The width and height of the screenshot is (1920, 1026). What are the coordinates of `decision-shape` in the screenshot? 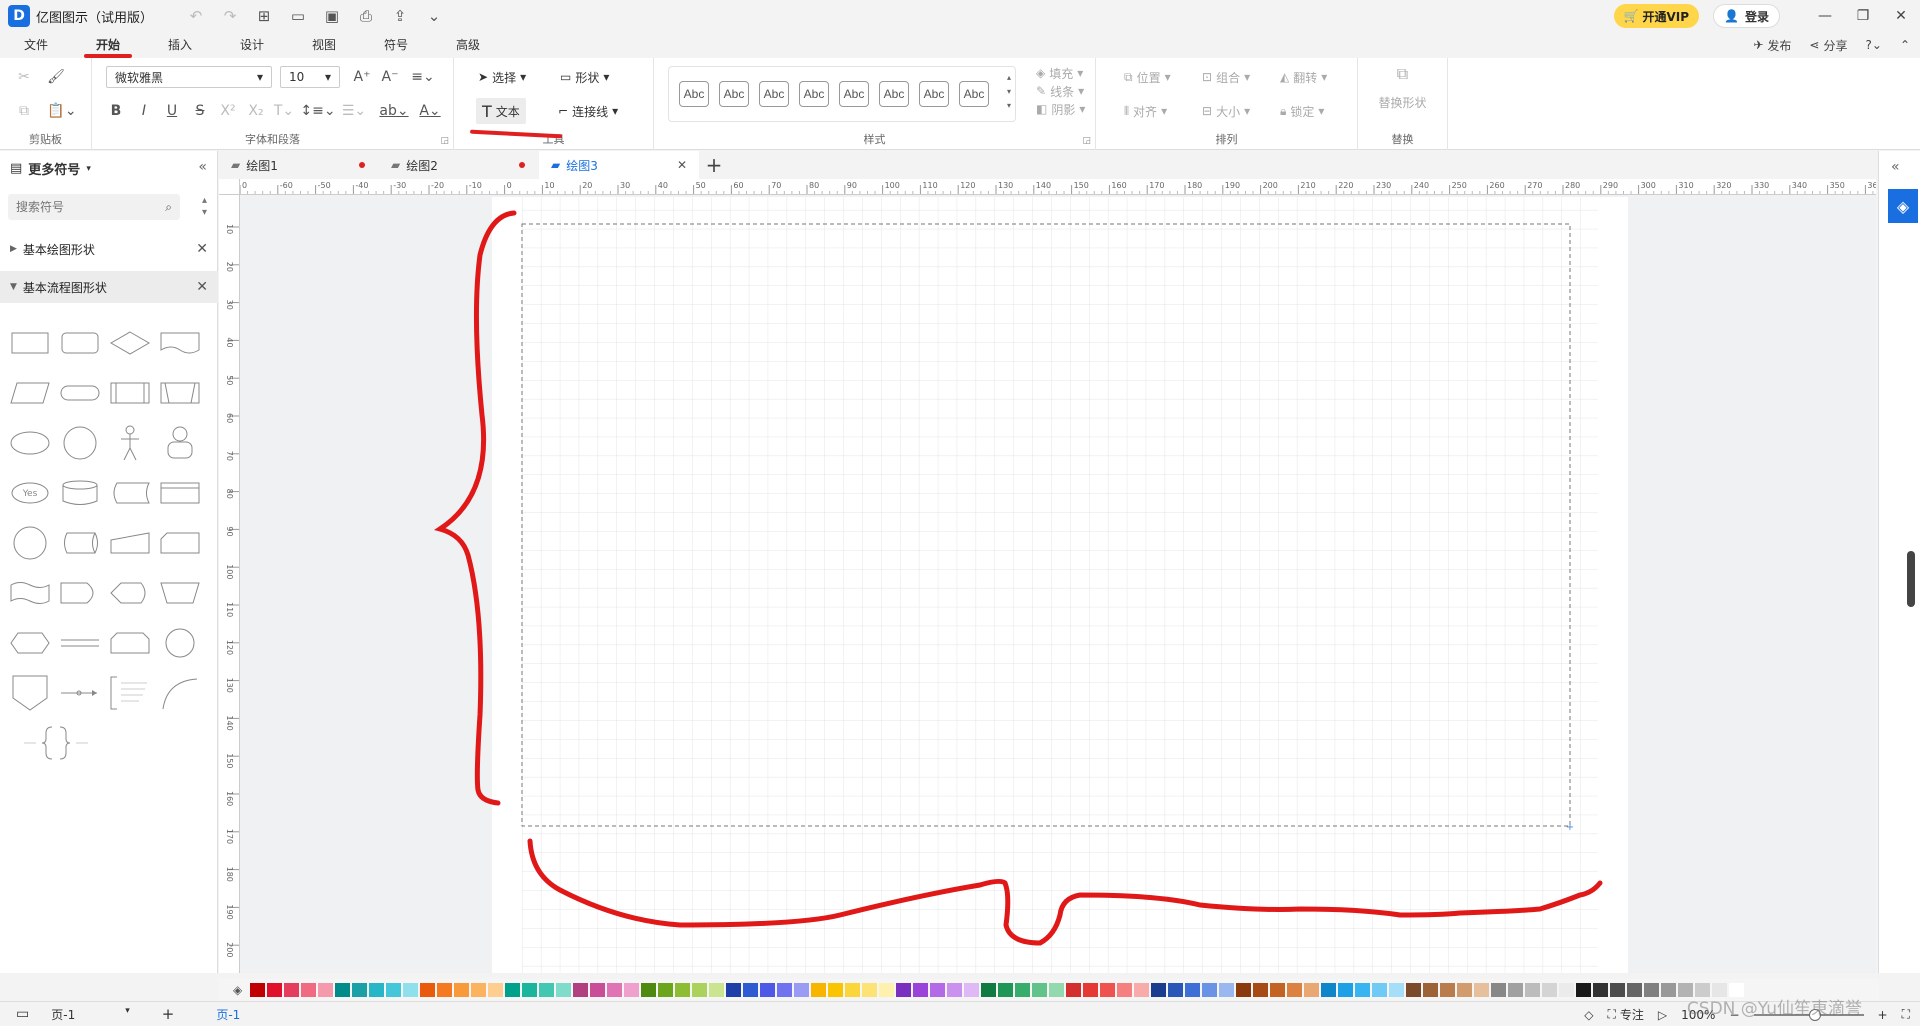 It's located at (130, 343).